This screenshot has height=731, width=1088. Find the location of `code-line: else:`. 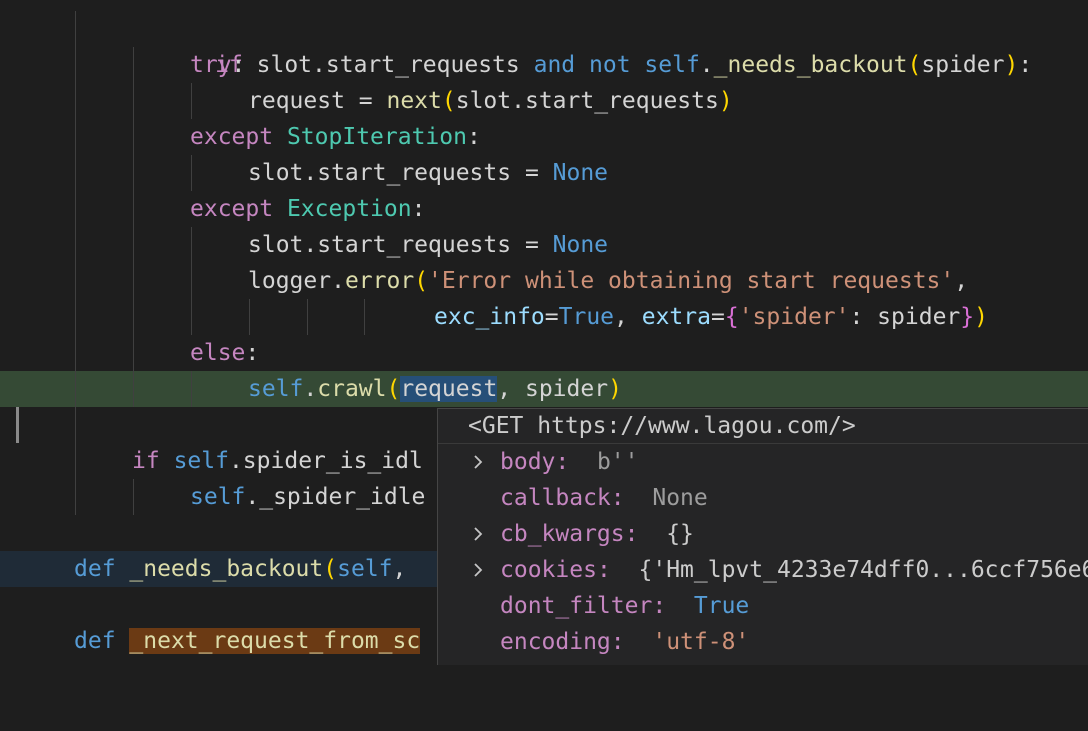

code-line: else: is located at coordinates (544, 353).